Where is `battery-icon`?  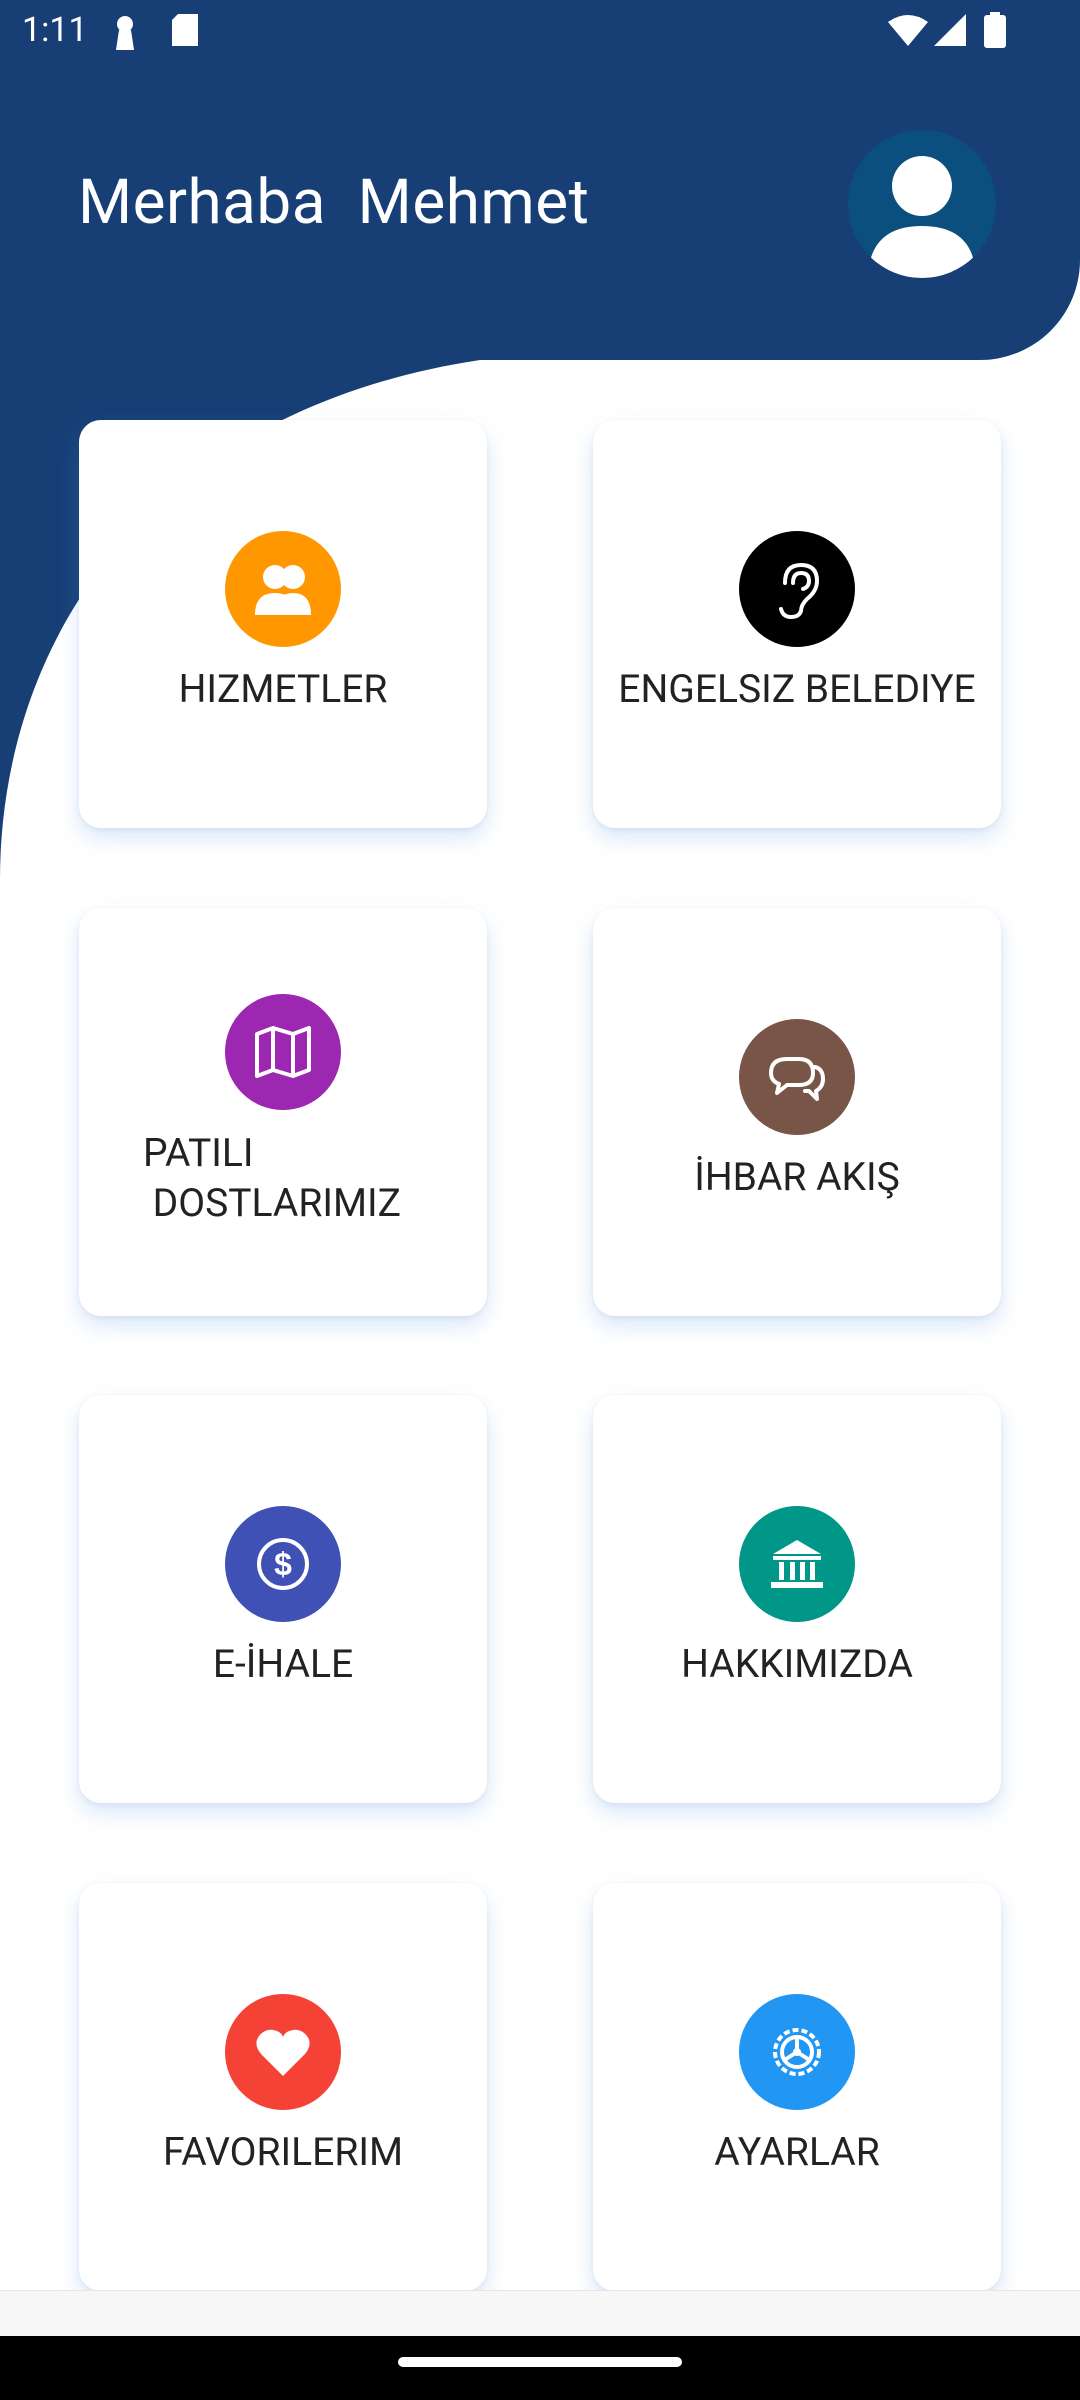 battery-icon is located at coordinates (995, 30).